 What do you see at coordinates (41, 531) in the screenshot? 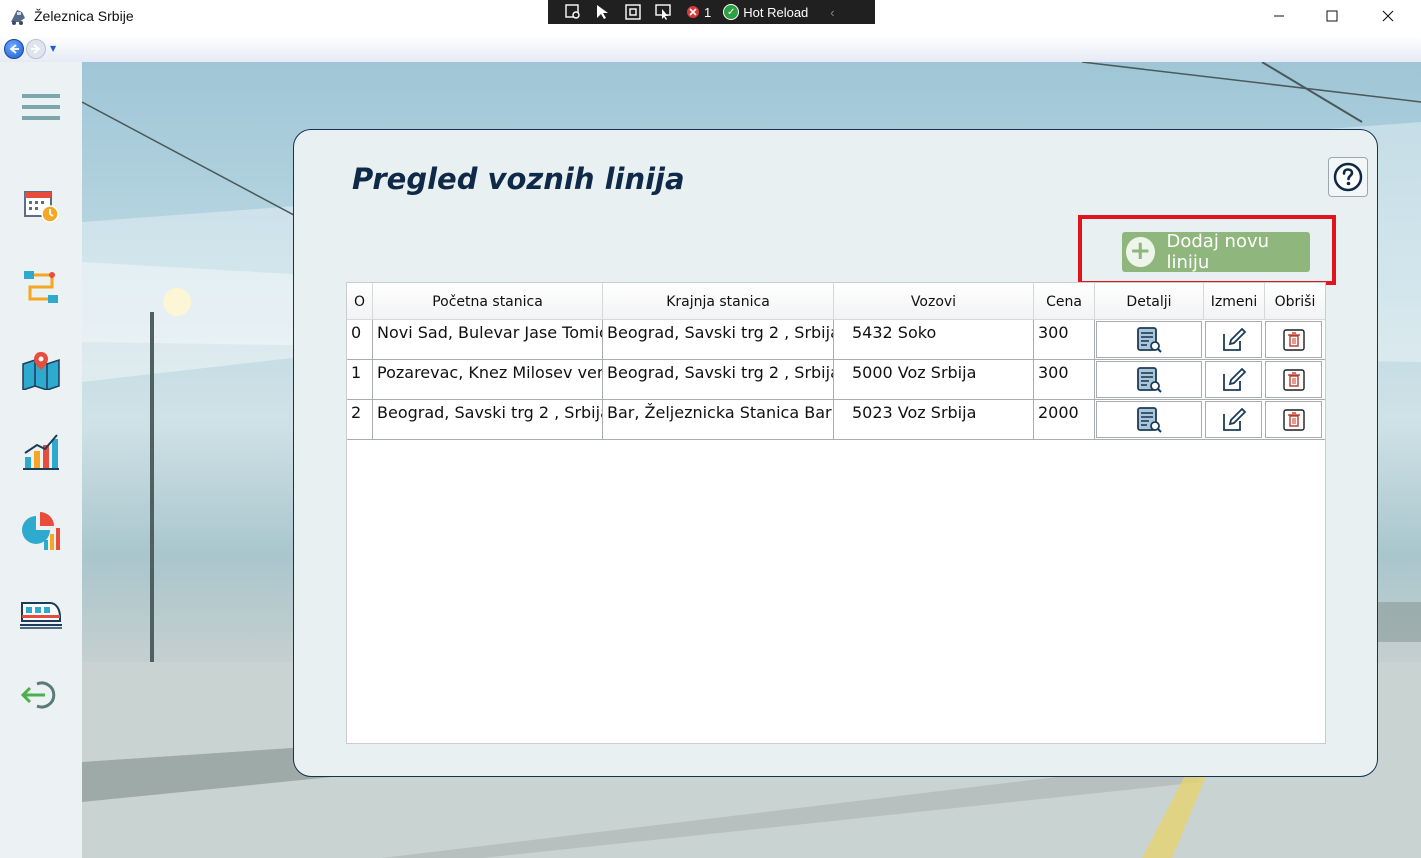
I see `pie-chart-icon` at bounding box center [41, 531].